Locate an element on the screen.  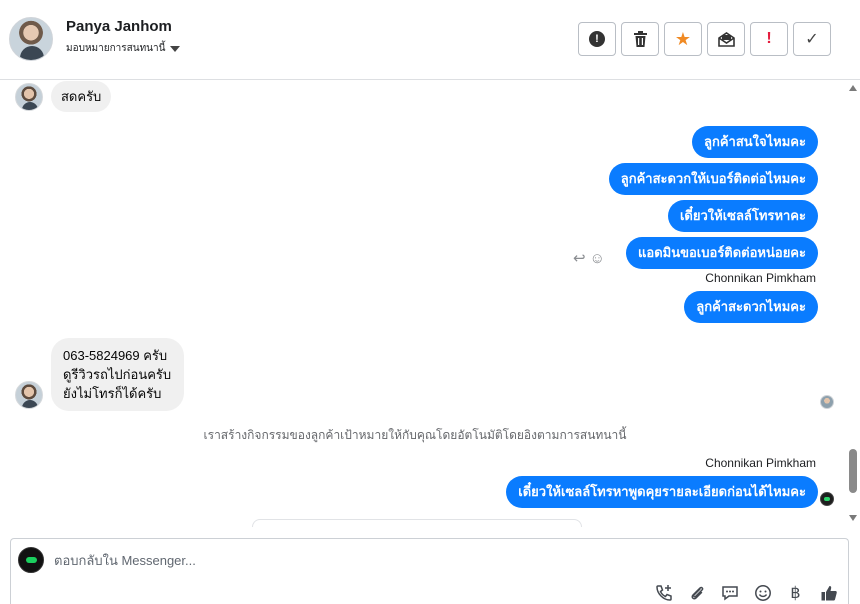
reaction-smiley-icon: ☺ is located at coordinates (597, 258).